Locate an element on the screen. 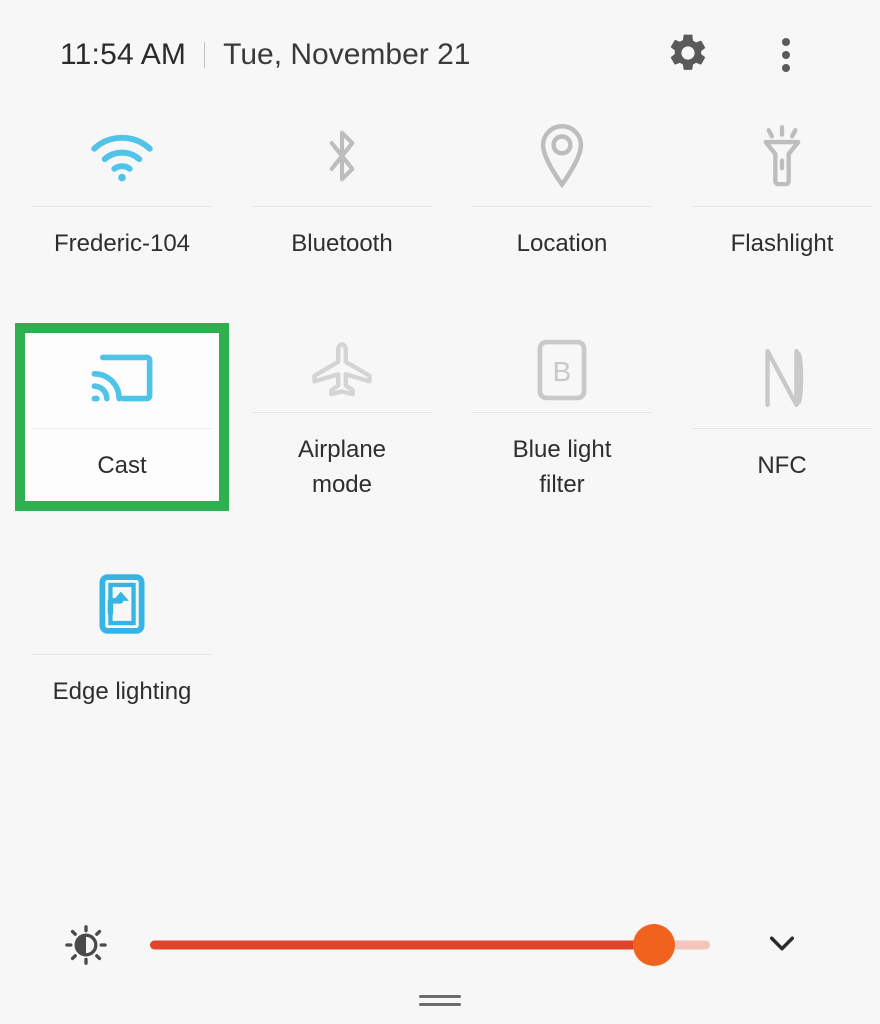  svg-text: B is located at coordinates (562, 370).